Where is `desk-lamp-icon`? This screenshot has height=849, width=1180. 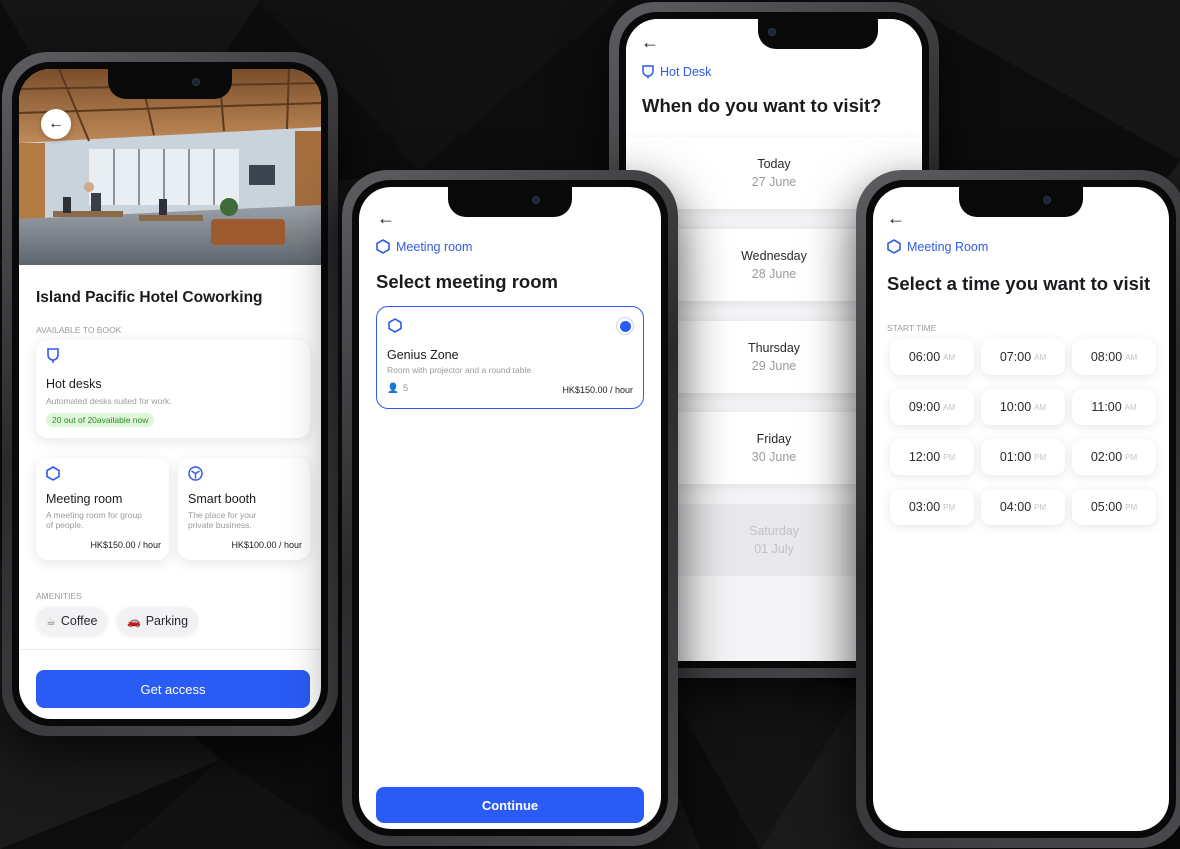 desk-lamp-icon is located at coordinates (648, 72).